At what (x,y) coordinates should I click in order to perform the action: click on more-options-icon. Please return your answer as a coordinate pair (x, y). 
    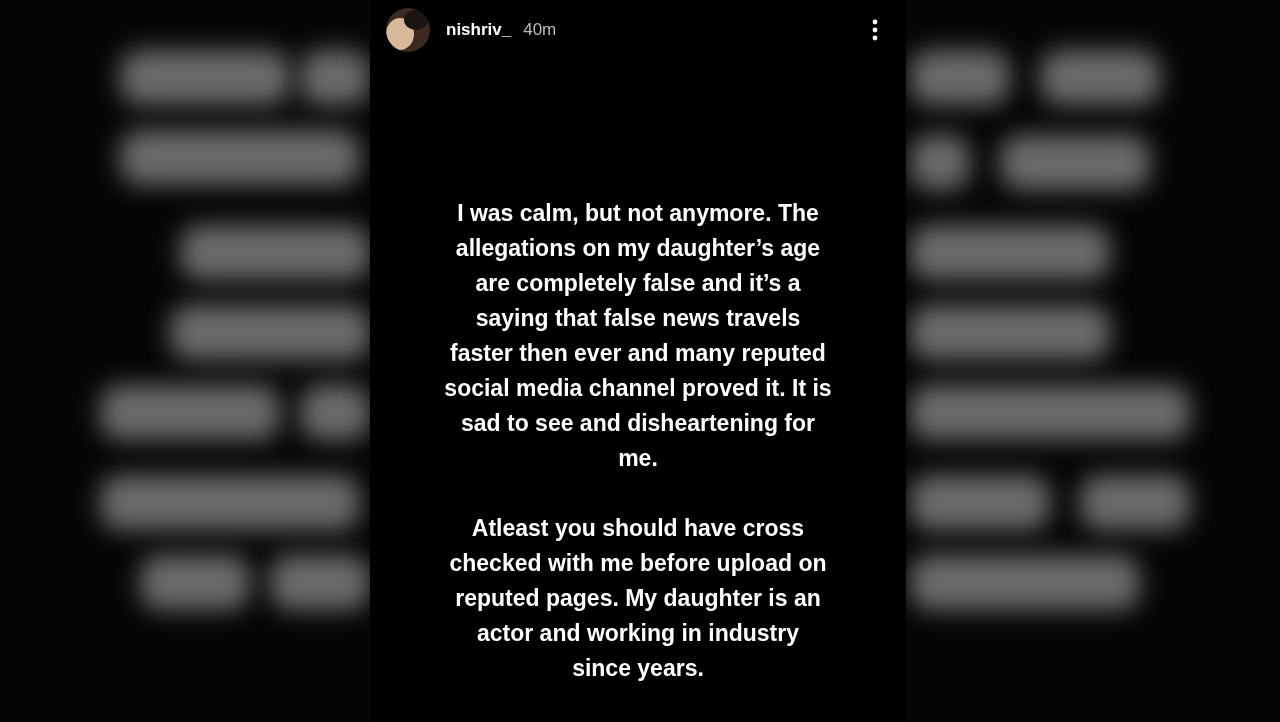
    Looking at the image, I should click on (875, 30).